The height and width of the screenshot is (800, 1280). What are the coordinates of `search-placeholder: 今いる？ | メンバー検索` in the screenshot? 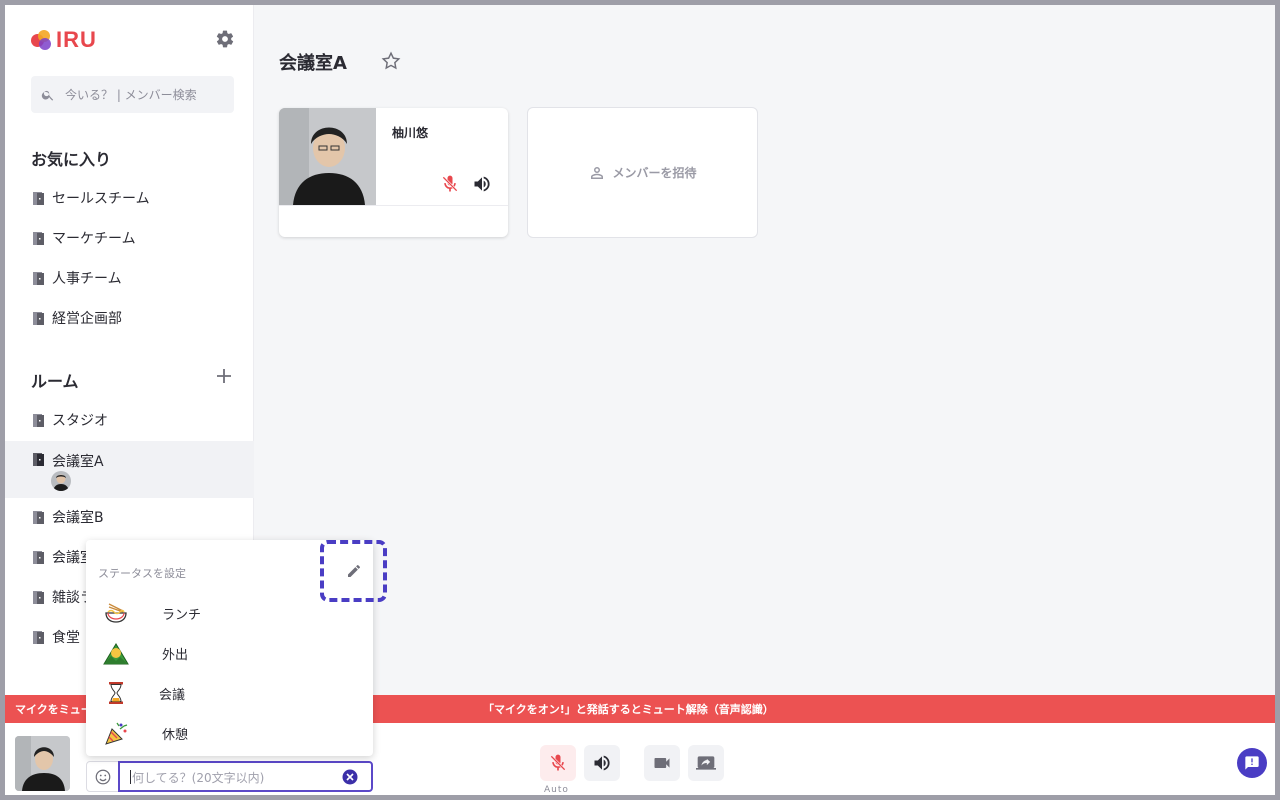 It's located at (131, 95).